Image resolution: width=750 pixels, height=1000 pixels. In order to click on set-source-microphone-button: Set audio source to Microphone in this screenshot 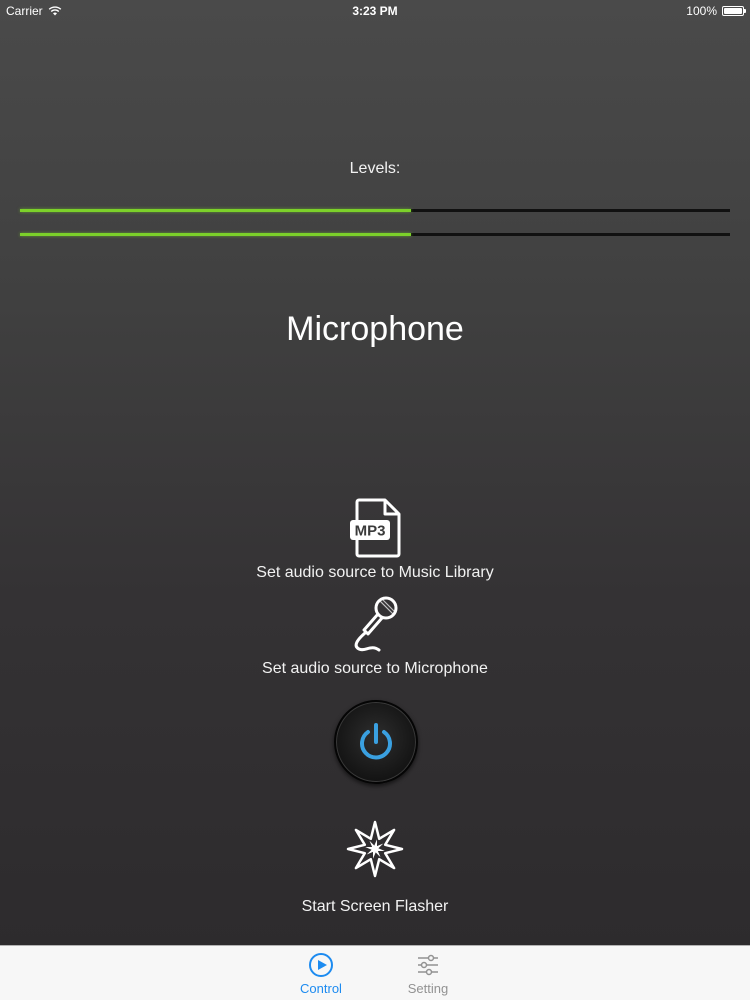, I will do `click(375, 636)`.